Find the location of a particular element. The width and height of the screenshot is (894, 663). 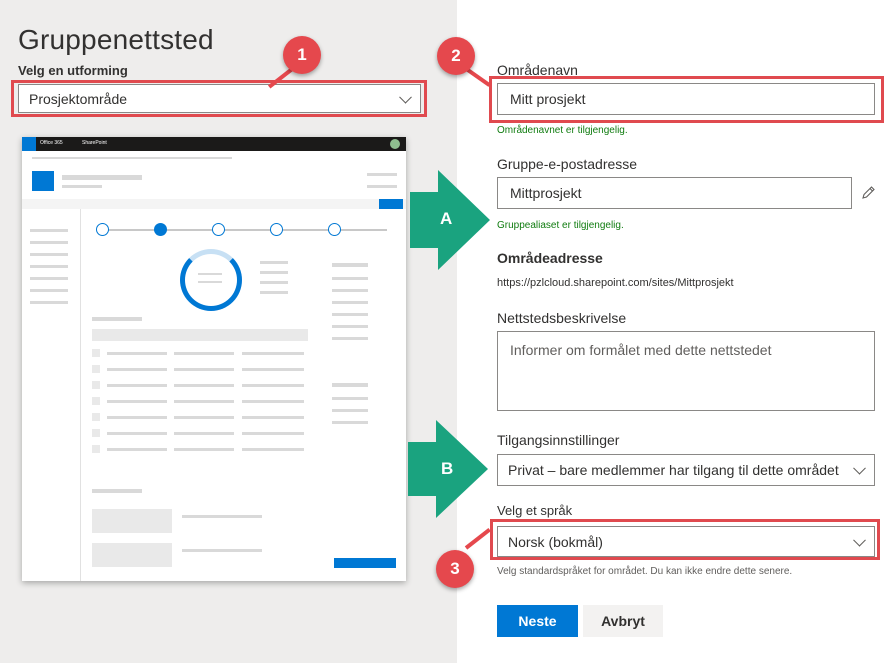

preview-row-4-b is located at coordinates (204, 401).